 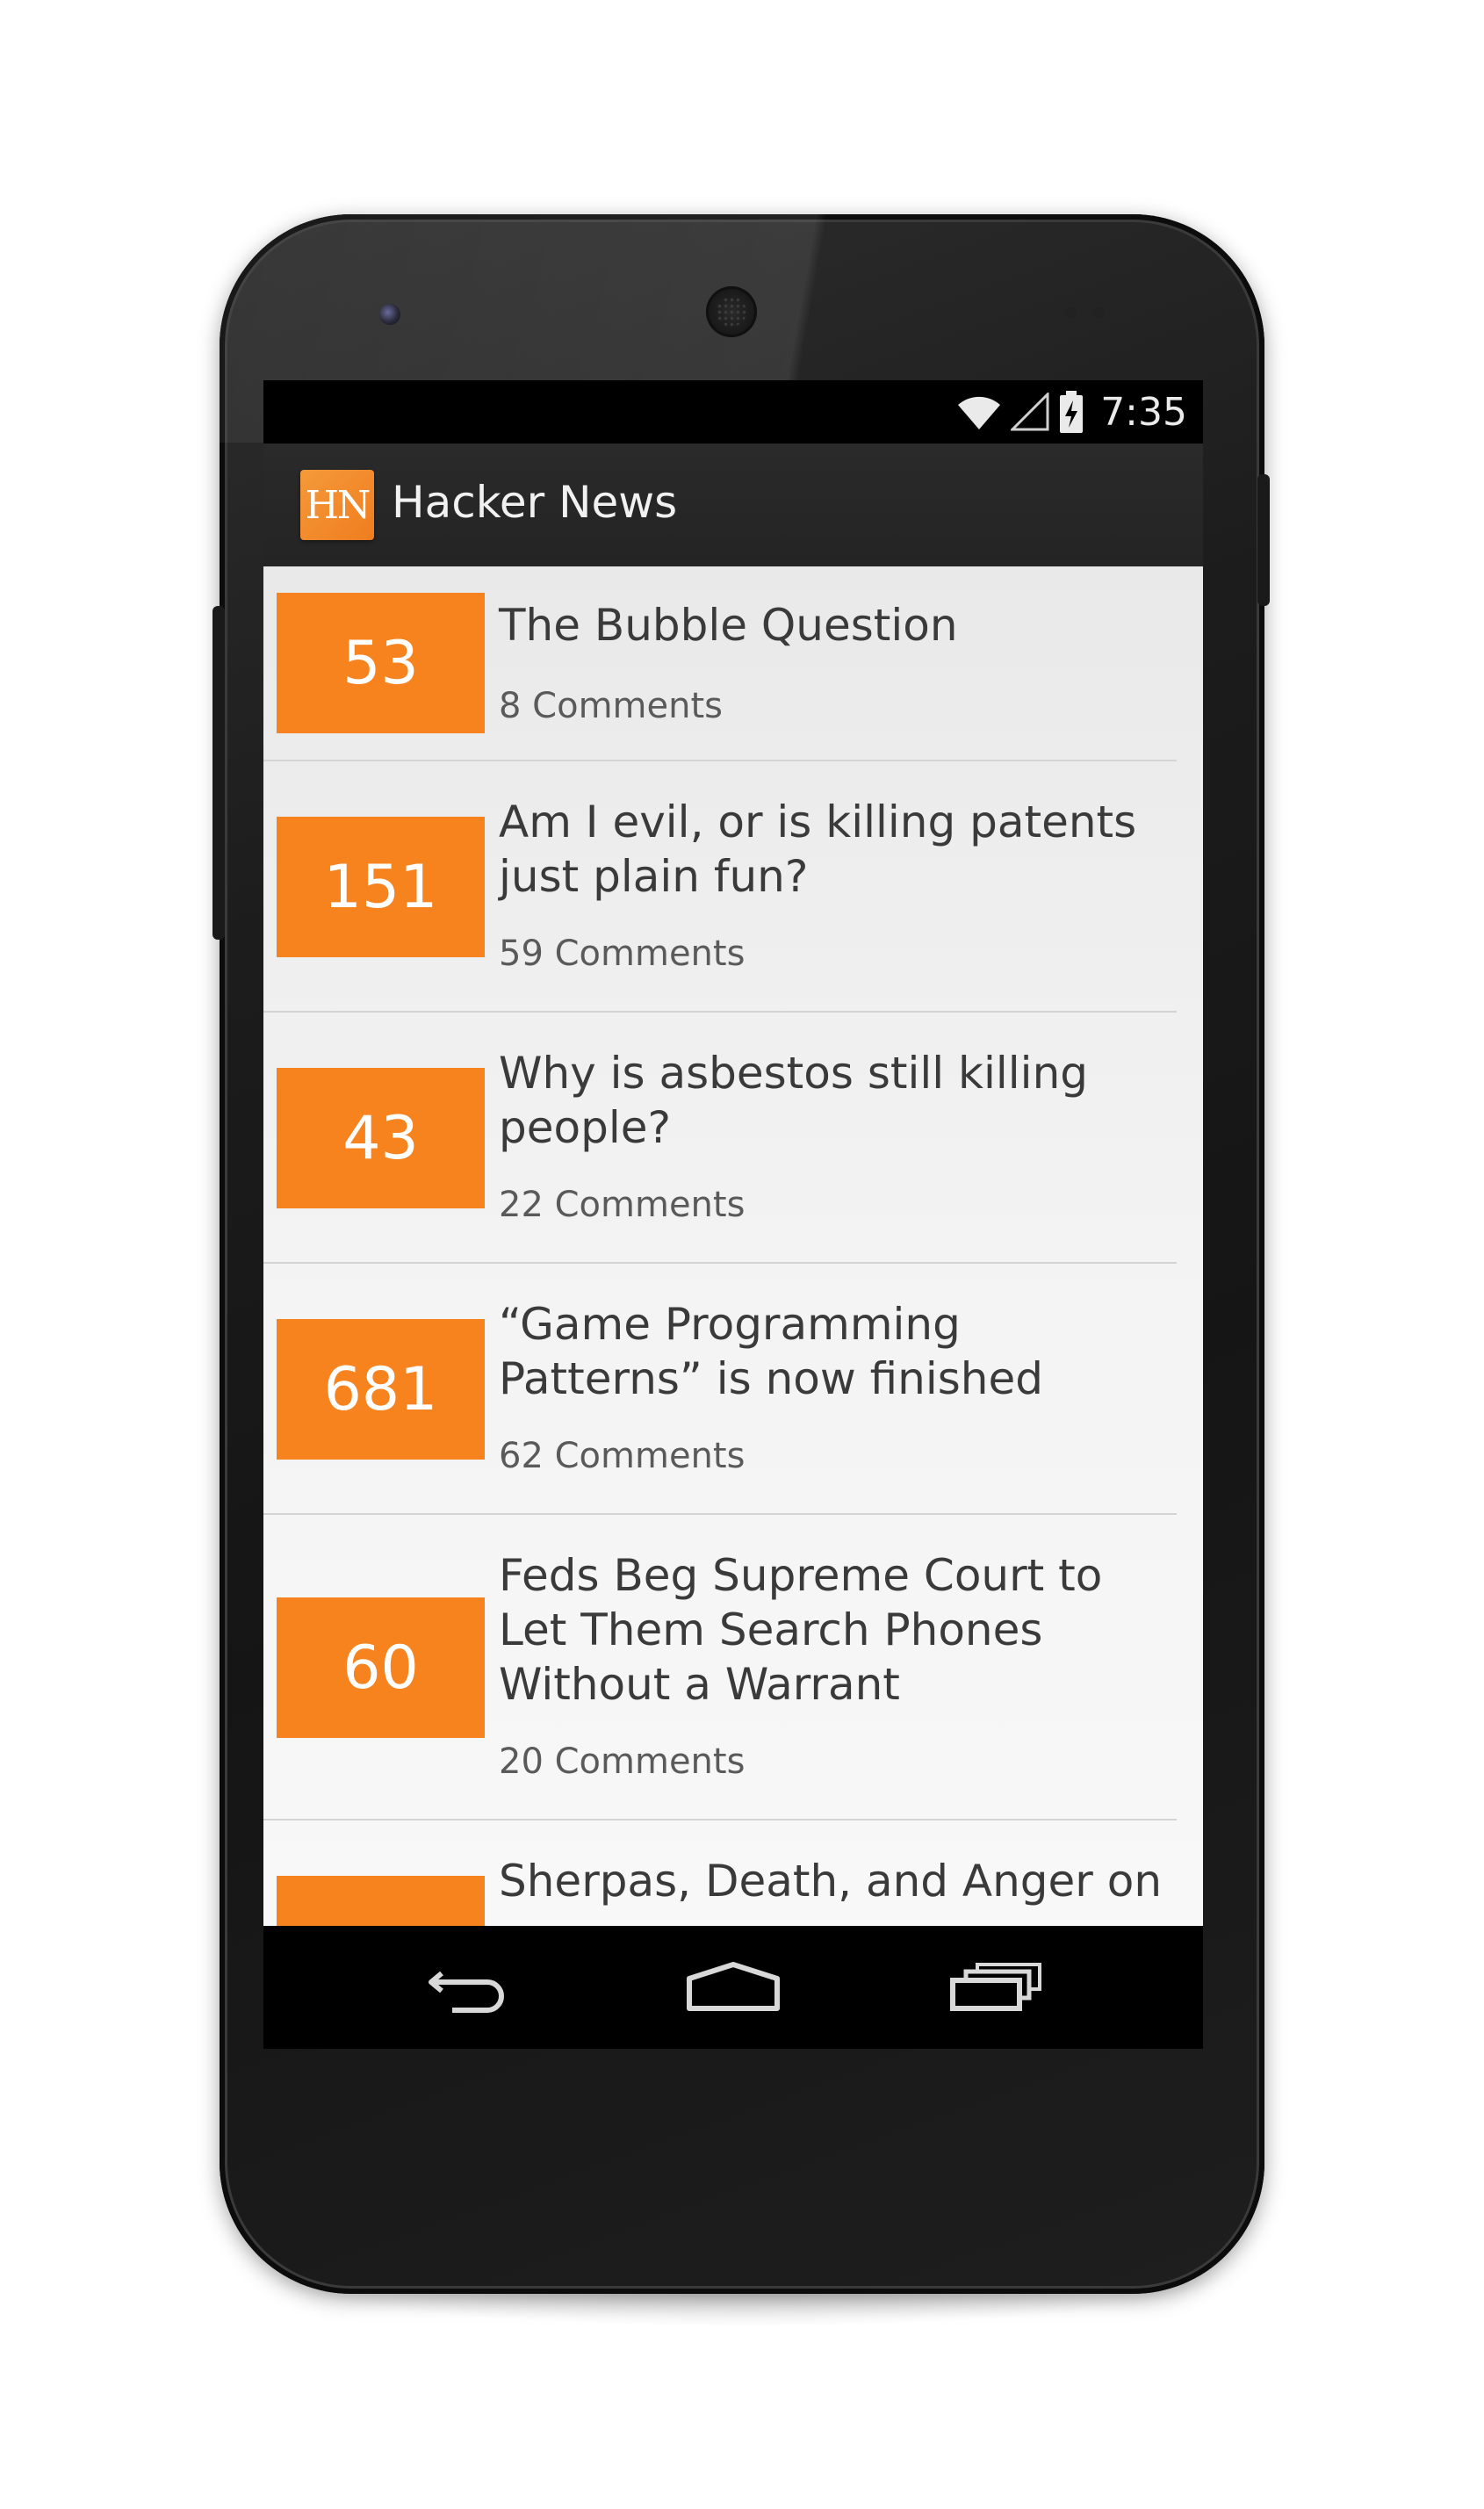 What do you see at coordinates (381, 887) in the screenshot?
I see `score-badge: 151` at bounding box center [381, 887].